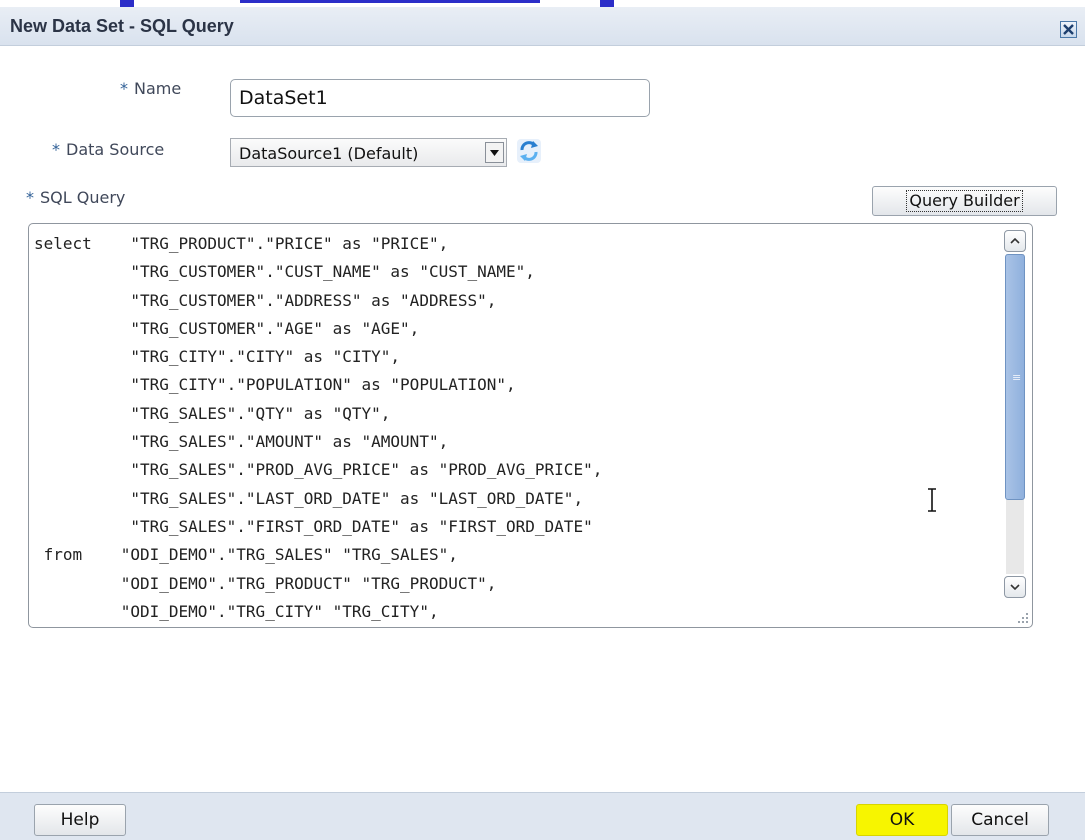 This screenshot has width=1085, height=840. Describe the element at coordinates (1000, 820) in the screenshot. I see `cancel-button: Cancel` at that location.